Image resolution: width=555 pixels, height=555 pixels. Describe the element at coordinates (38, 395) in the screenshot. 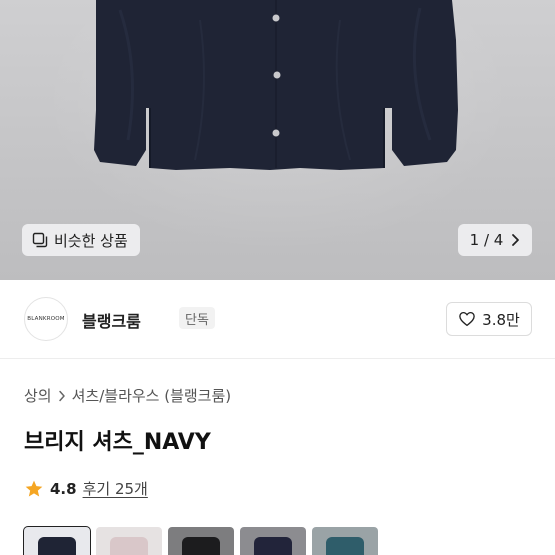

I see `breadcrumb-item-top: 상의` at that location.